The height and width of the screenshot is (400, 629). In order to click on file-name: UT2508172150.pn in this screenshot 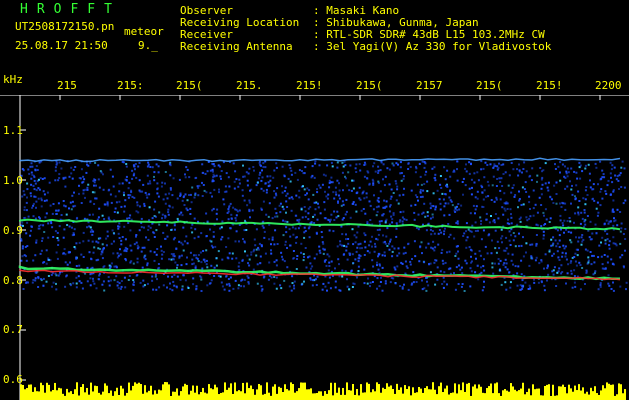, I will do `click(65, 26)`.